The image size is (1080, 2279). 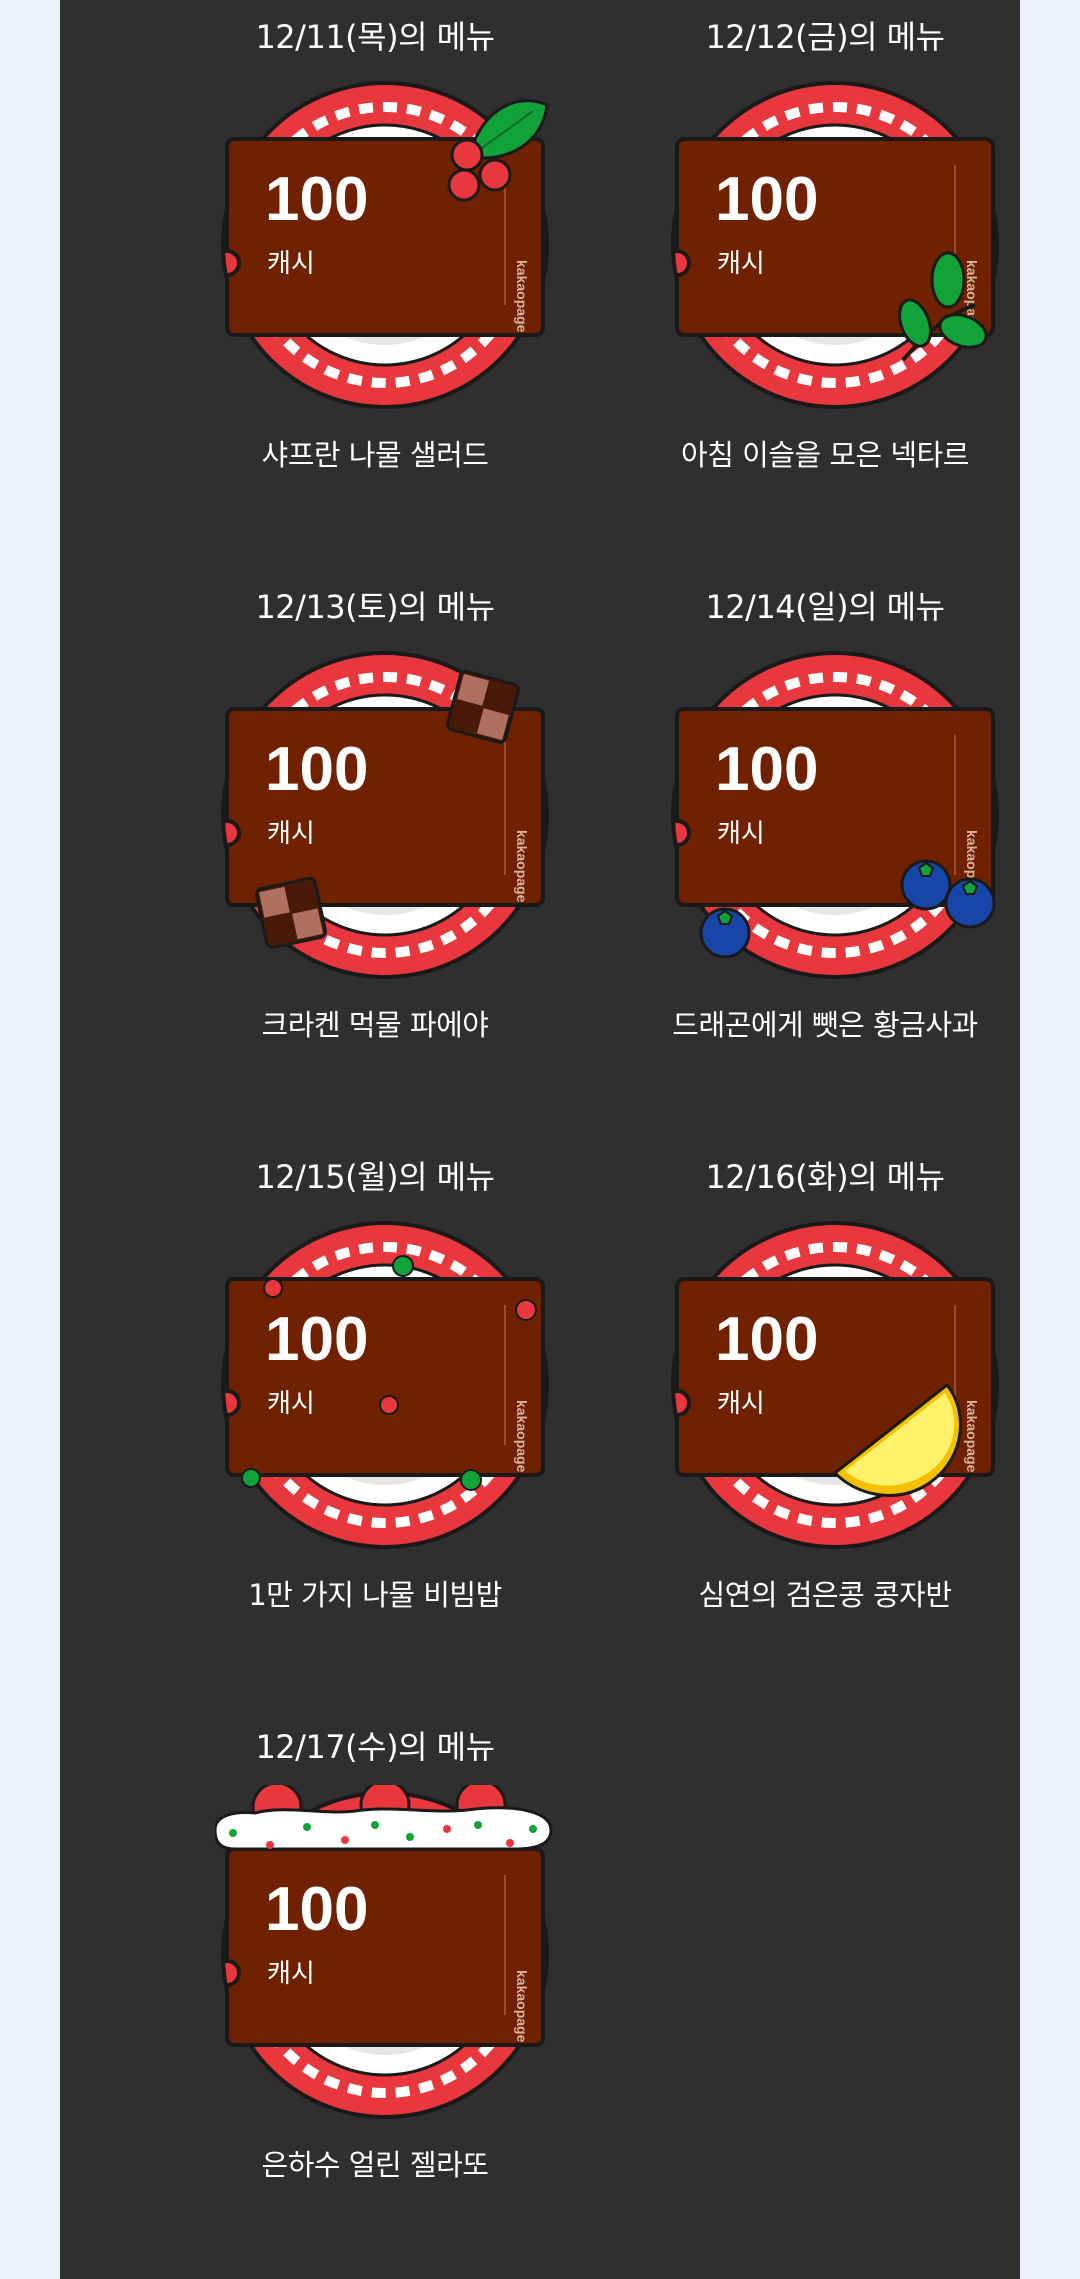 I want to click on menu-card: 12/13(토)의 메뉴 100 캐시 kakaopage 크라켄 먹물 파에야, so click(x=375, y=830).